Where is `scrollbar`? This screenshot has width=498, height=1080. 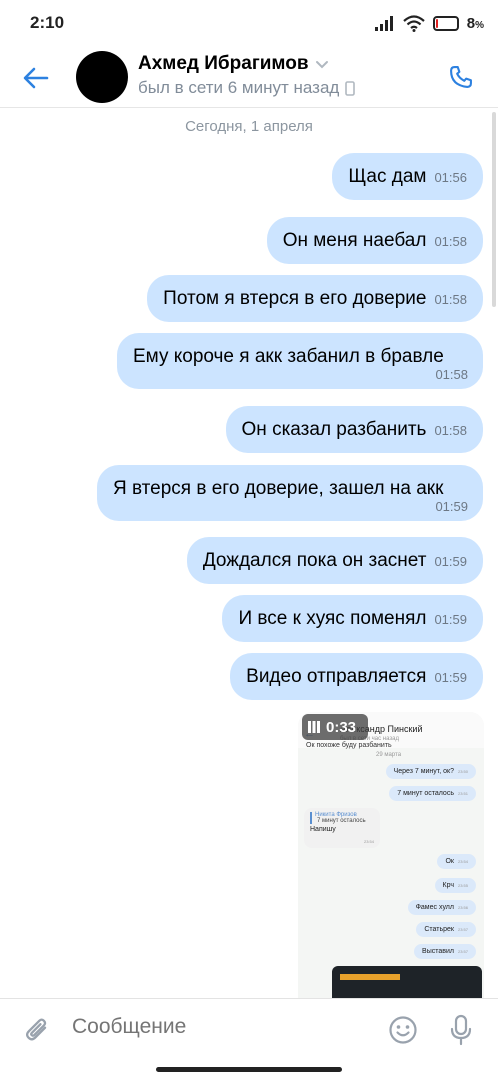
scrollbar is located at coordinates (494, 209).